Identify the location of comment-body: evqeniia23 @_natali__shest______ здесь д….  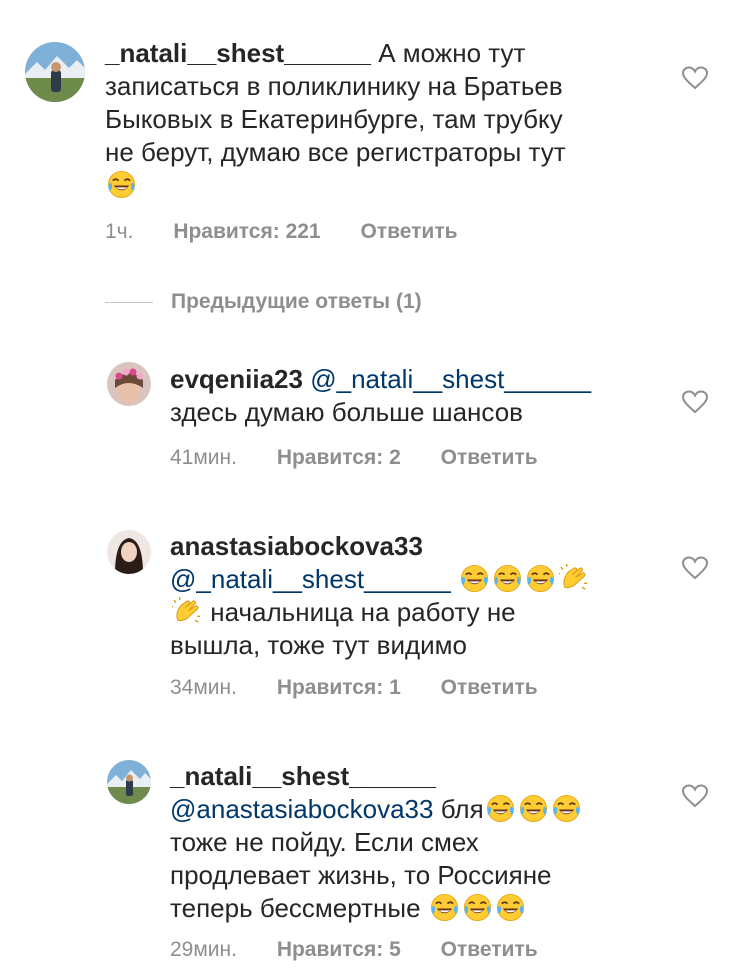
(415, 396).